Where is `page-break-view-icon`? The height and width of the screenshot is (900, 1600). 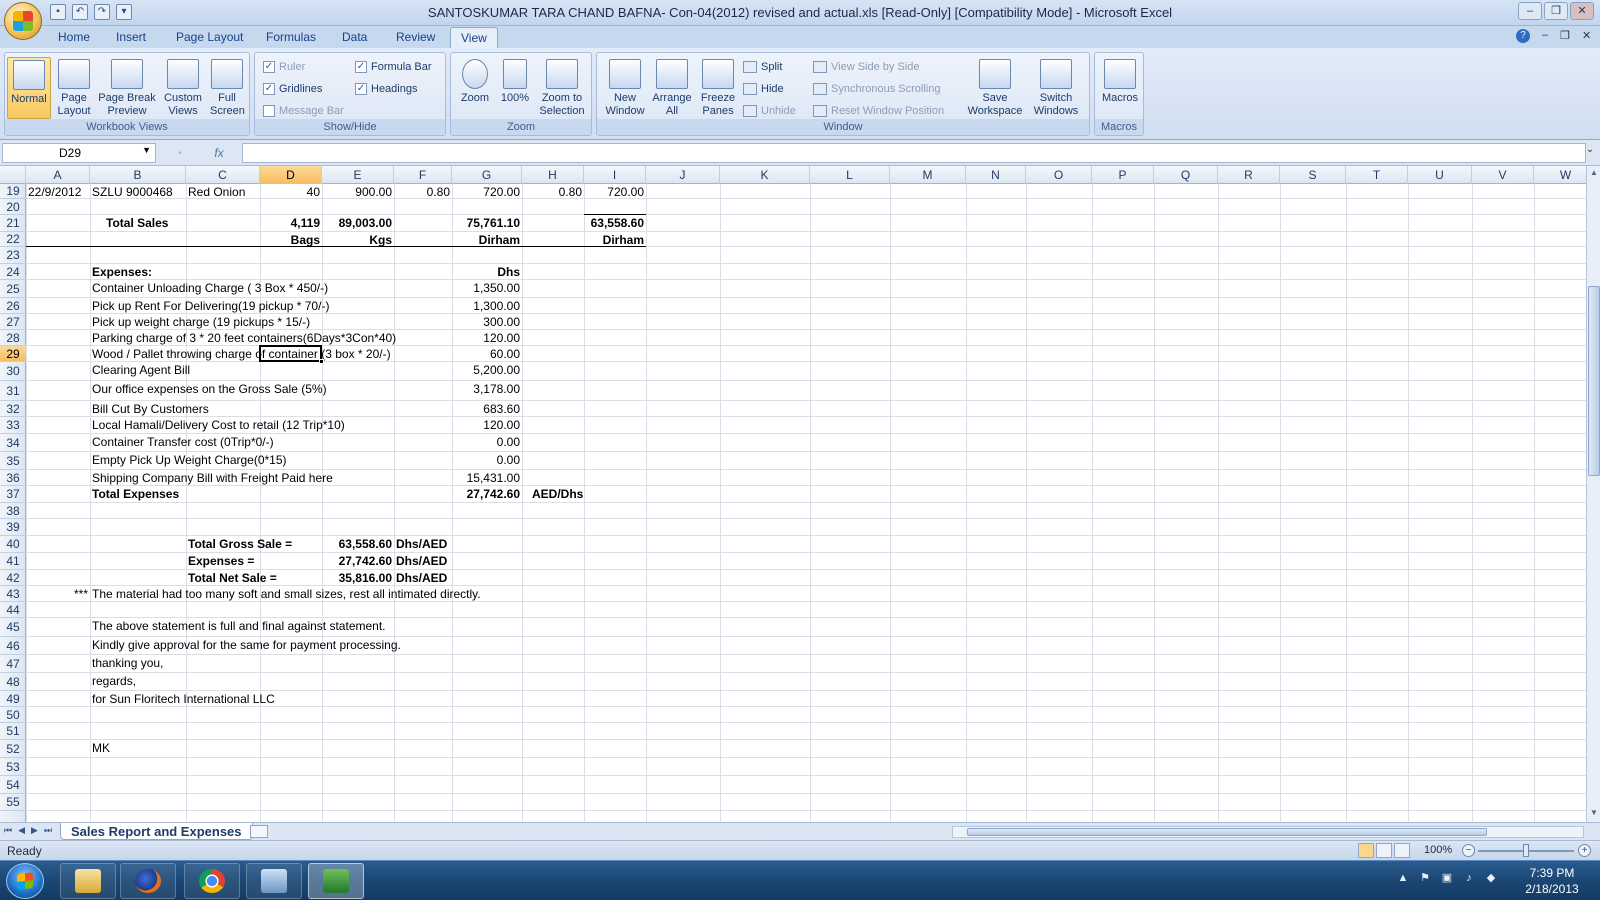 page-break-view-icon is located at coordinates (1402, 850).